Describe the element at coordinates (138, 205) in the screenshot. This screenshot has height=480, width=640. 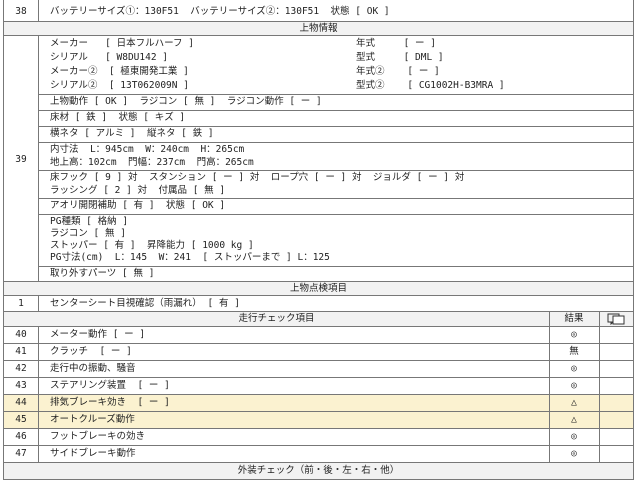
I see `tailgate-text: アオリ開閉補助 [ 有 ] 状態 [ OK ]` at that location.